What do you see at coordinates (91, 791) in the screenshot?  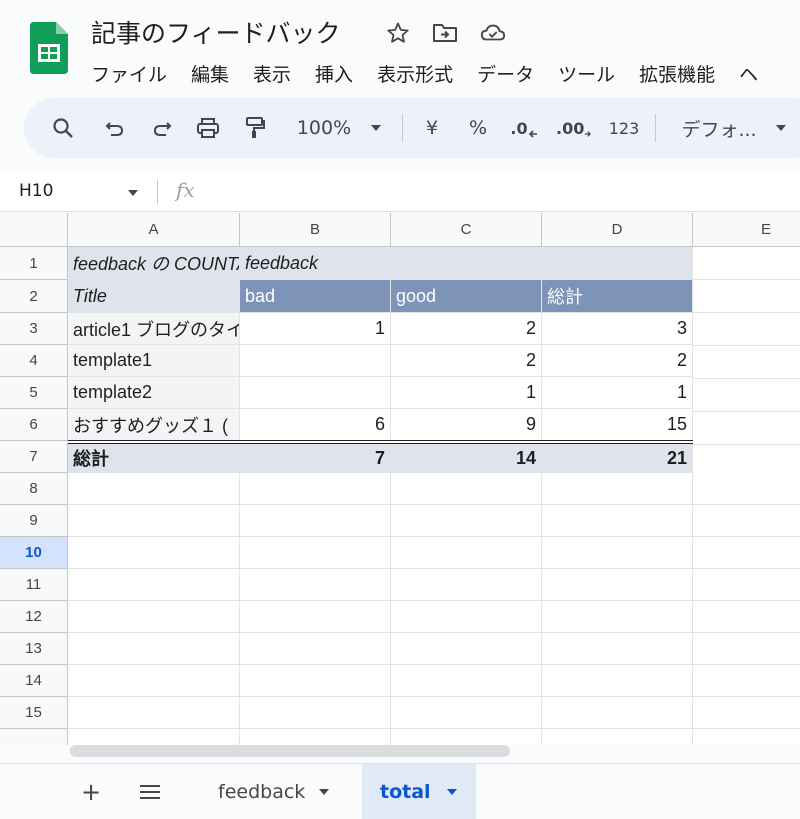 I see `add-sheet-button: +` at bounding box center [91, 791].